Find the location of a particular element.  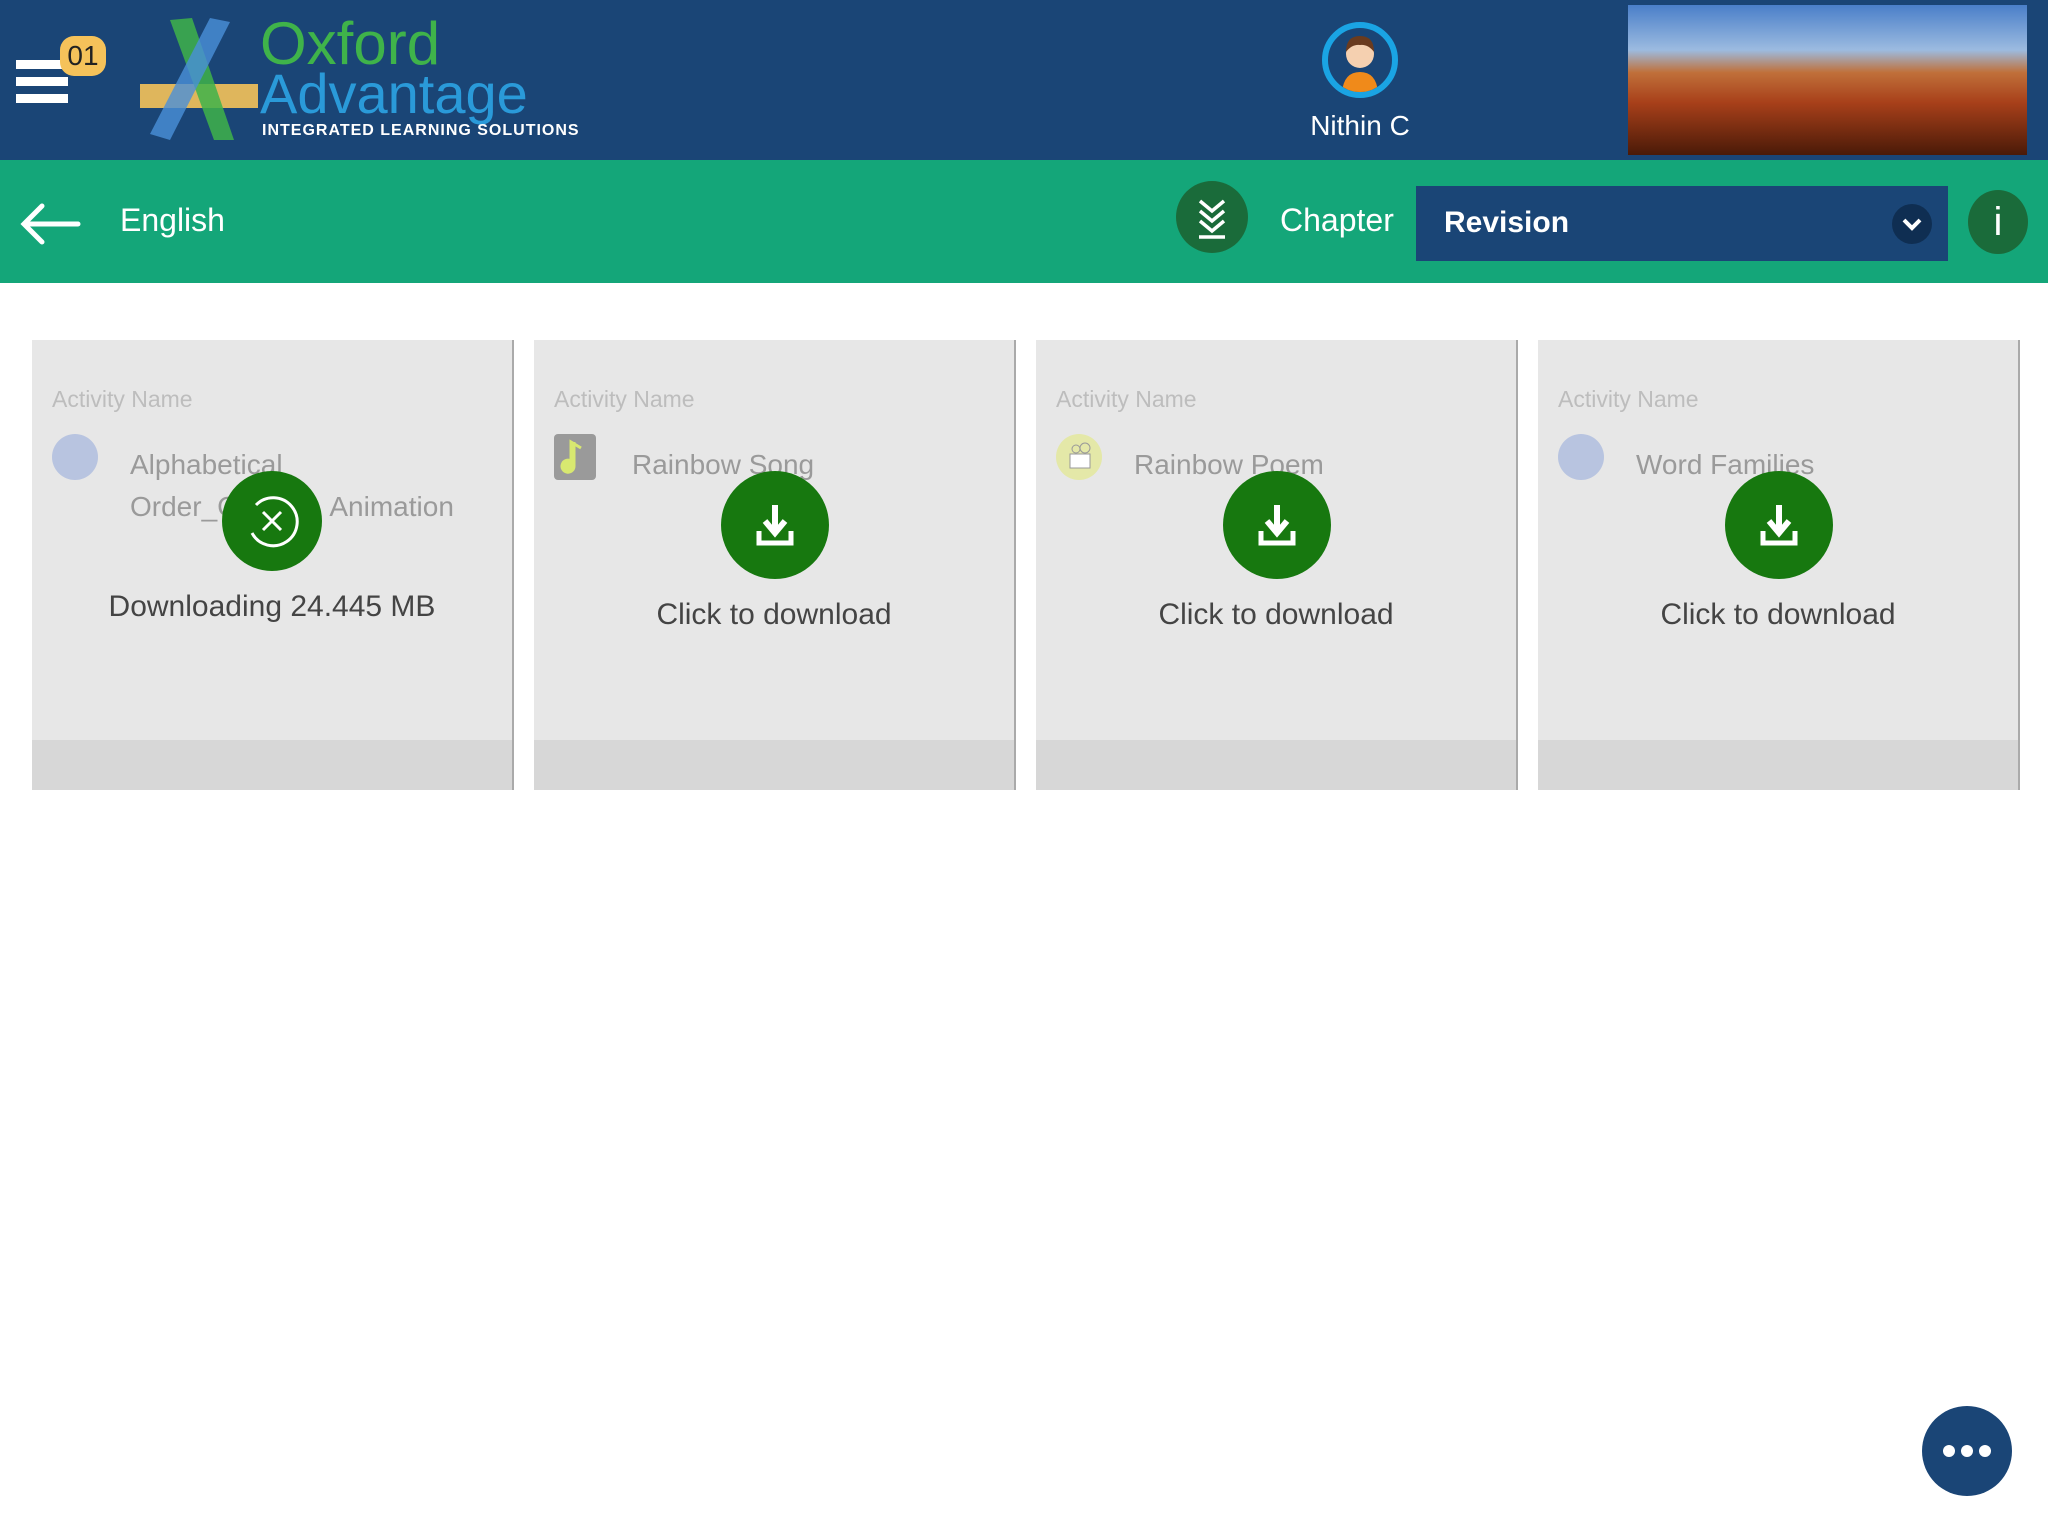

oxford-advantage-logo is located at coordinates (200, 79).